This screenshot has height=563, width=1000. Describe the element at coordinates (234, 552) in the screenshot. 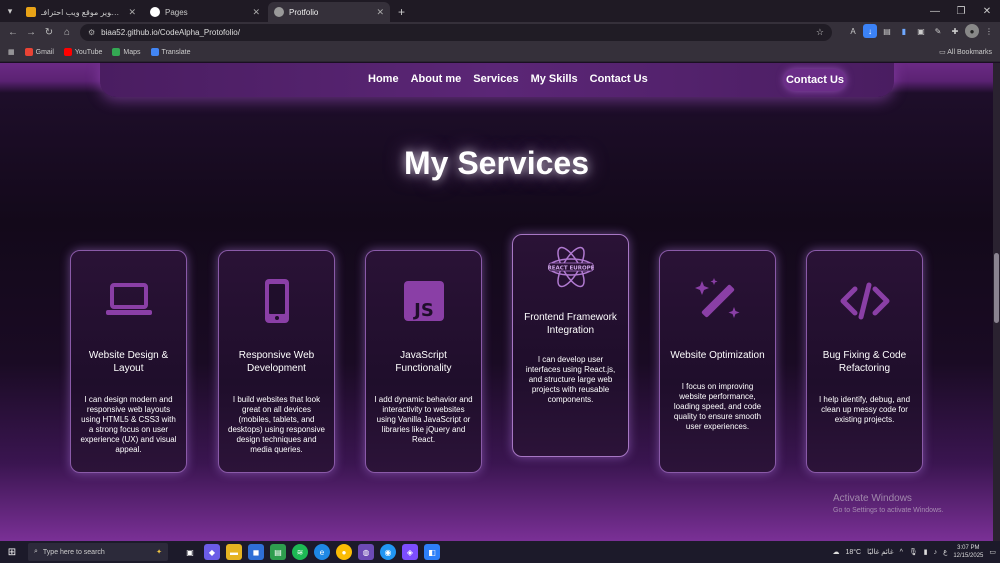

I see `file-explorer-icon: ▬` at that location.